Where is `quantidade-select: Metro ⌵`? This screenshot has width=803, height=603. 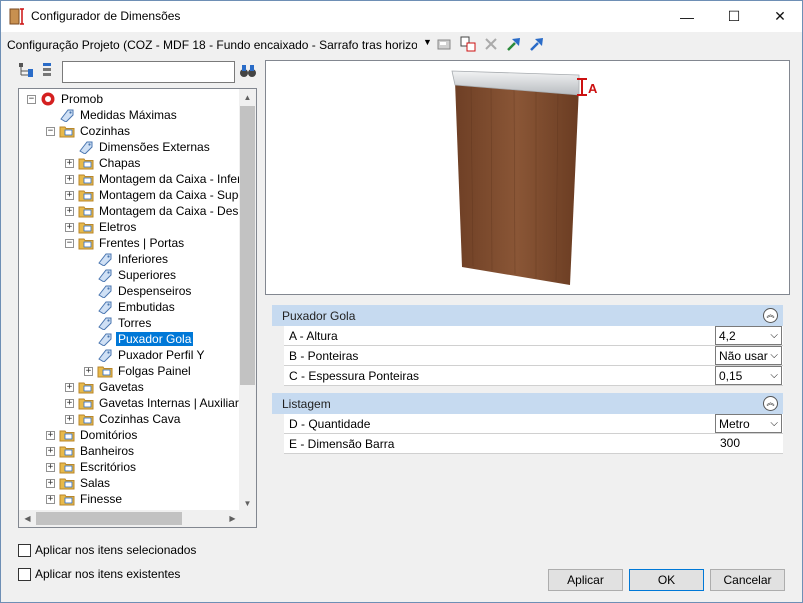
quantidade-select: Metro ⌵ is located at coordinates (748, 423).